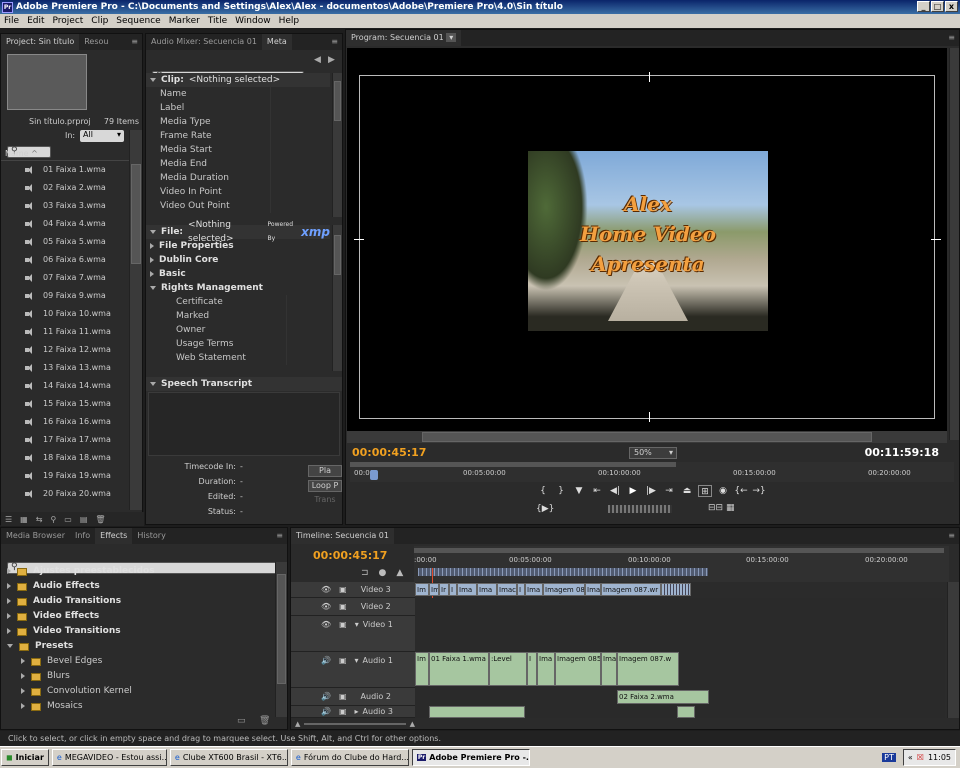  I want to click on audio-clip: 01 Faixa 1.wma, so click(459, 669).